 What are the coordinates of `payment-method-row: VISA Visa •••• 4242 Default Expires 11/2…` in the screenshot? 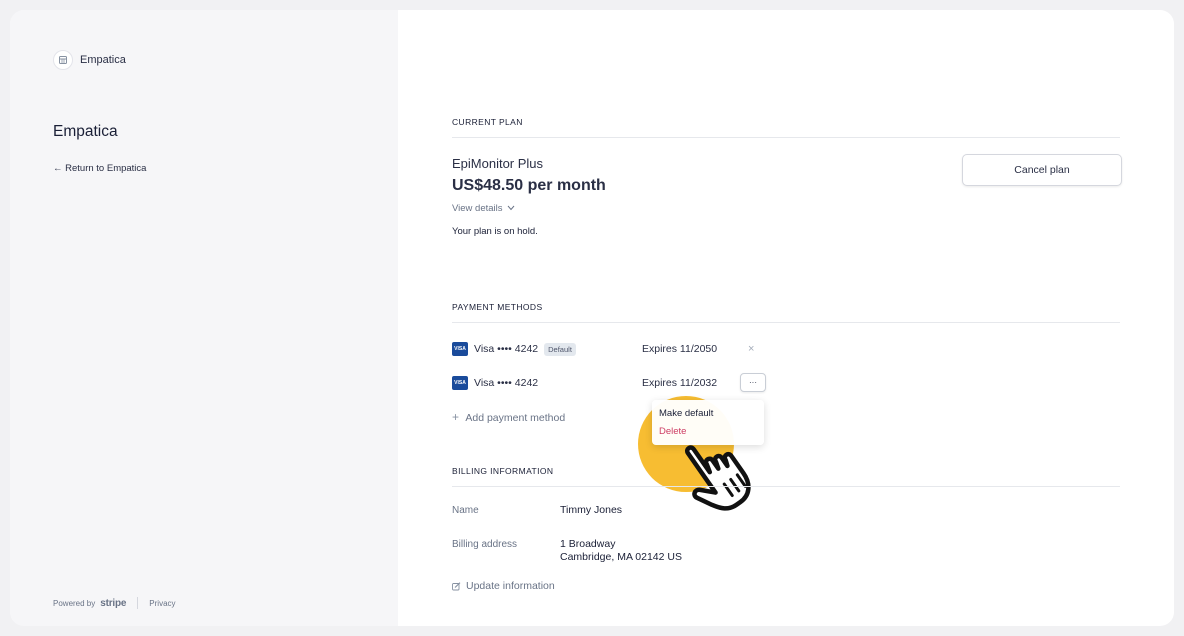 It's located at (632, 349).